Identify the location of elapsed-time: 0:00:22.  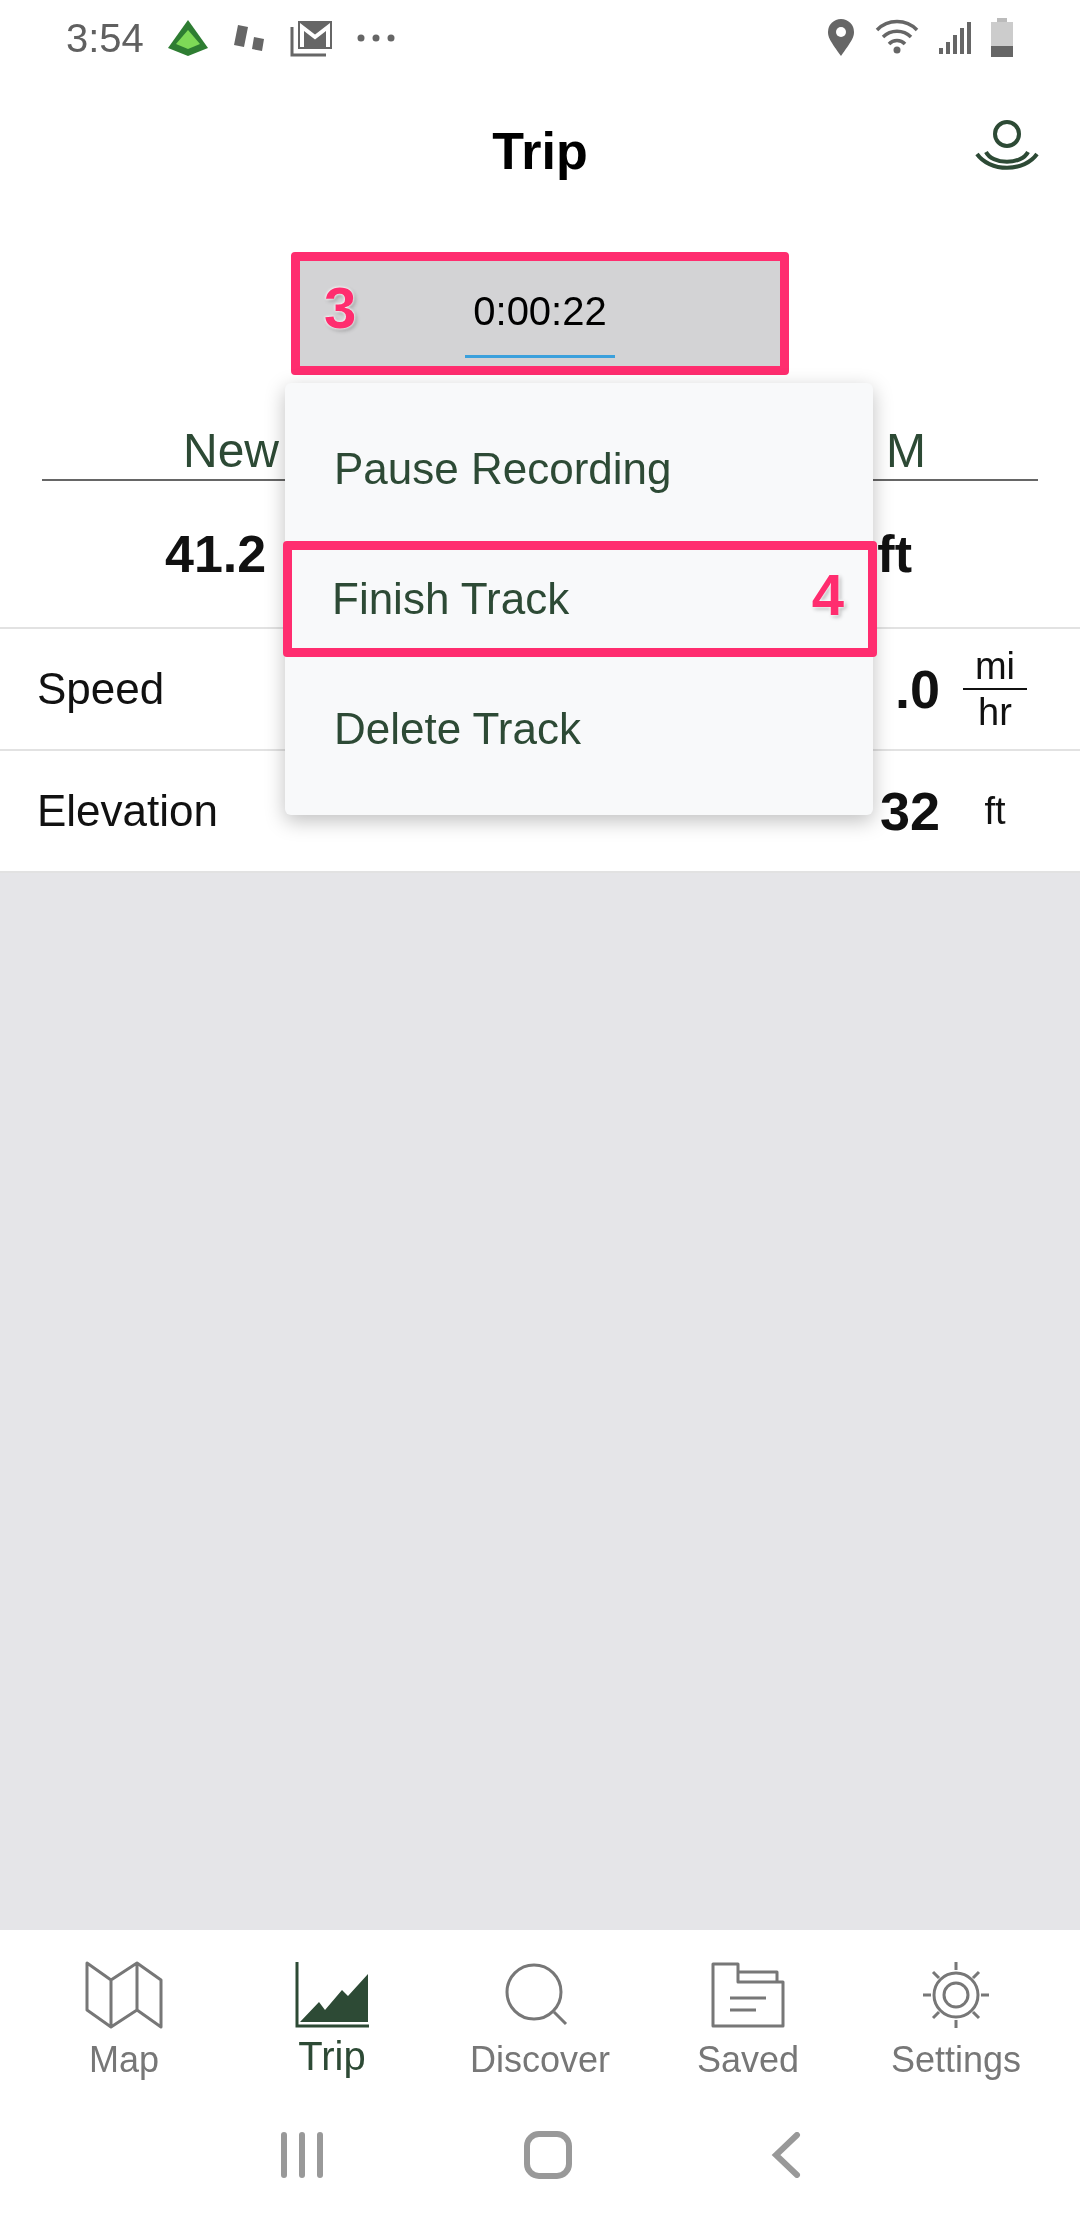
(540, 313).